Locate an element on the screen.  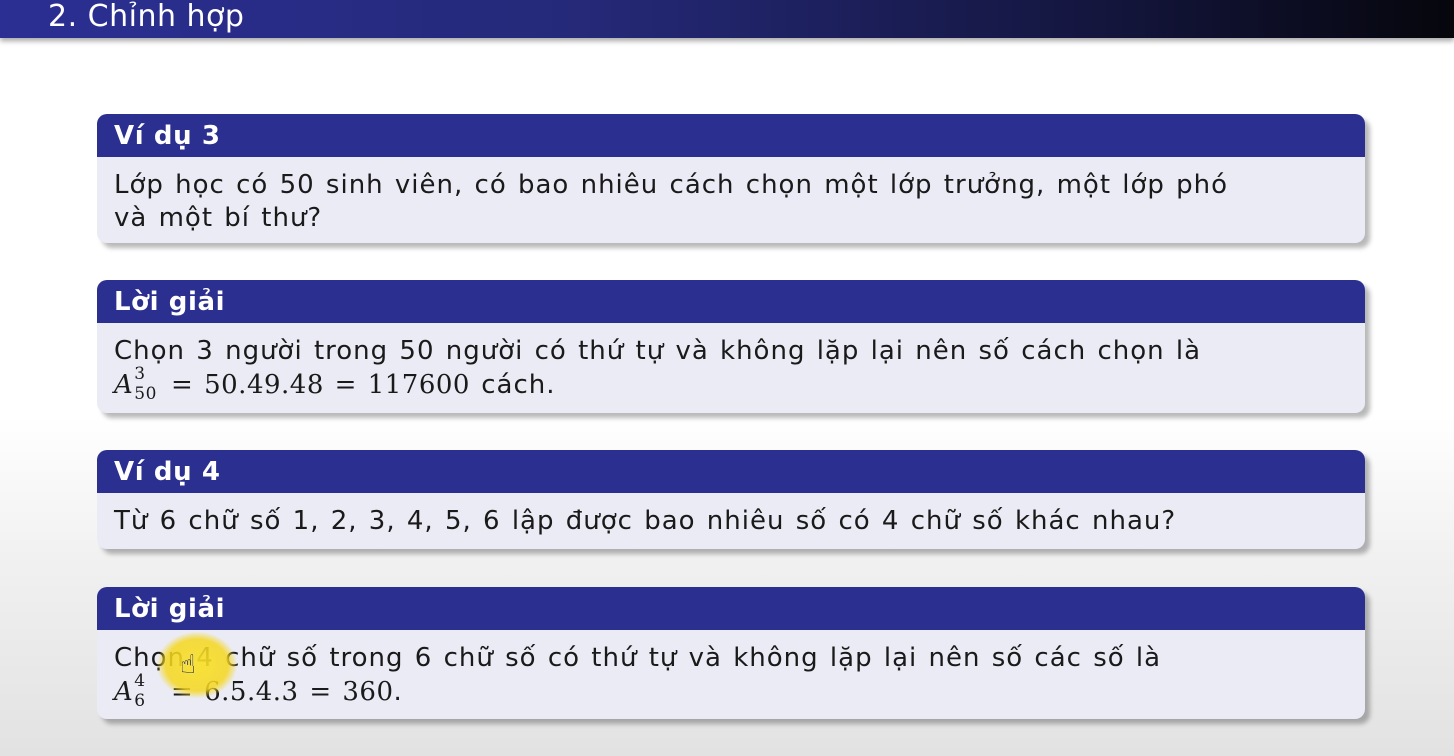
solution-3-math: A 3 50 = 50.49.48 = 117600 is located at coordinates (292, 385).